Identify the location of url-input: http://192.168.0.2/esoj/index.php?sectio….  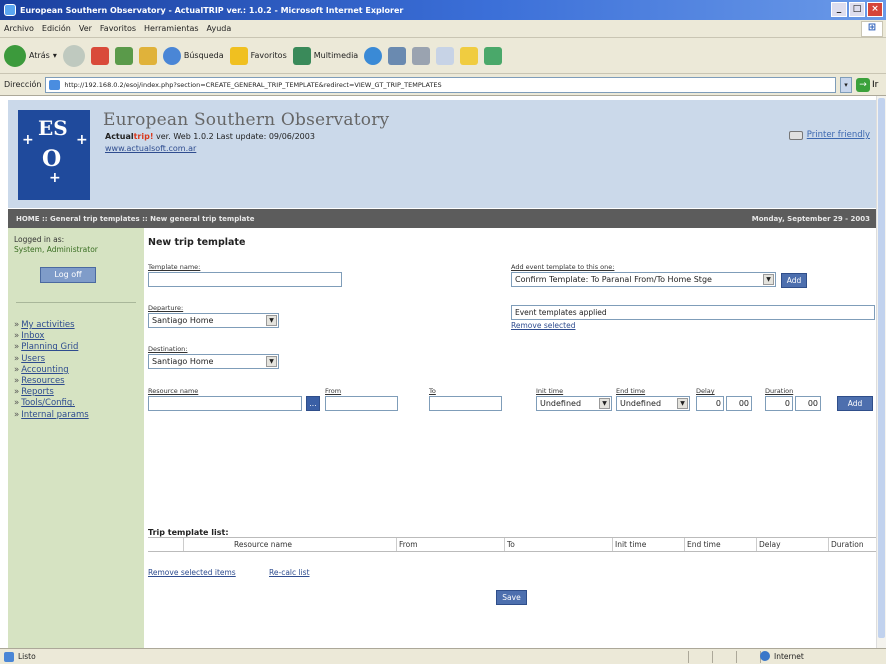
(440, 84).